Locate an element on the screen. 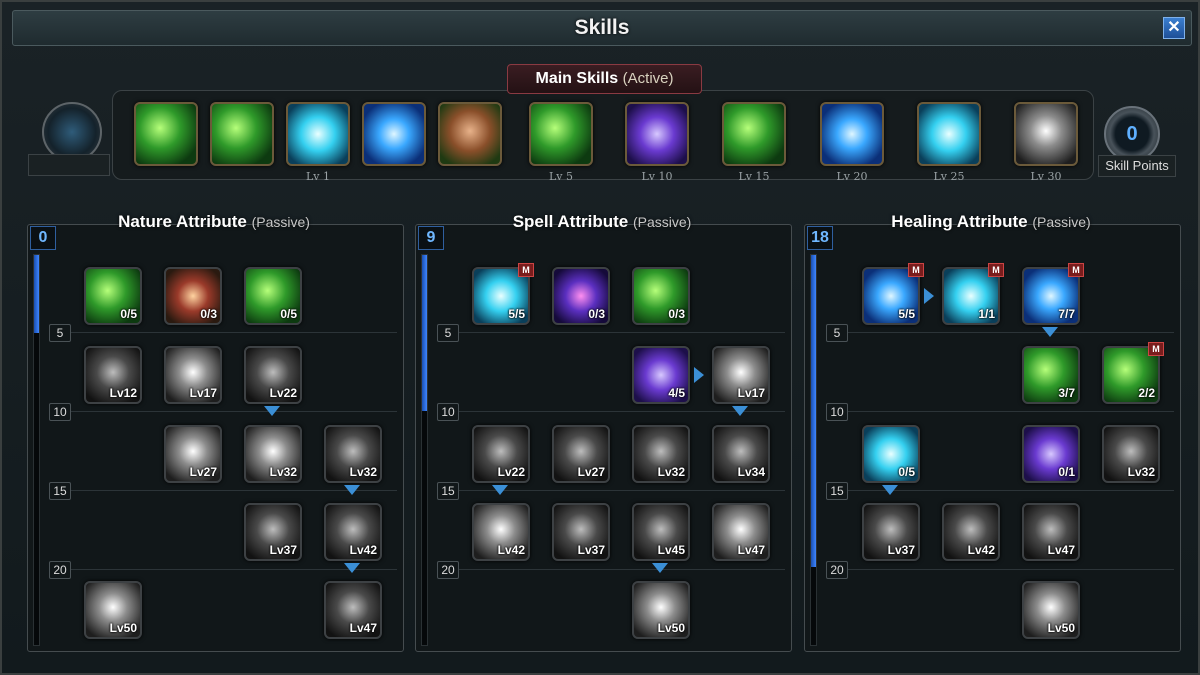 Image resolution: width=1200 pixels, height=675 pixels. bamboo-icon: 0/3 is located at coordinates (661, 296).